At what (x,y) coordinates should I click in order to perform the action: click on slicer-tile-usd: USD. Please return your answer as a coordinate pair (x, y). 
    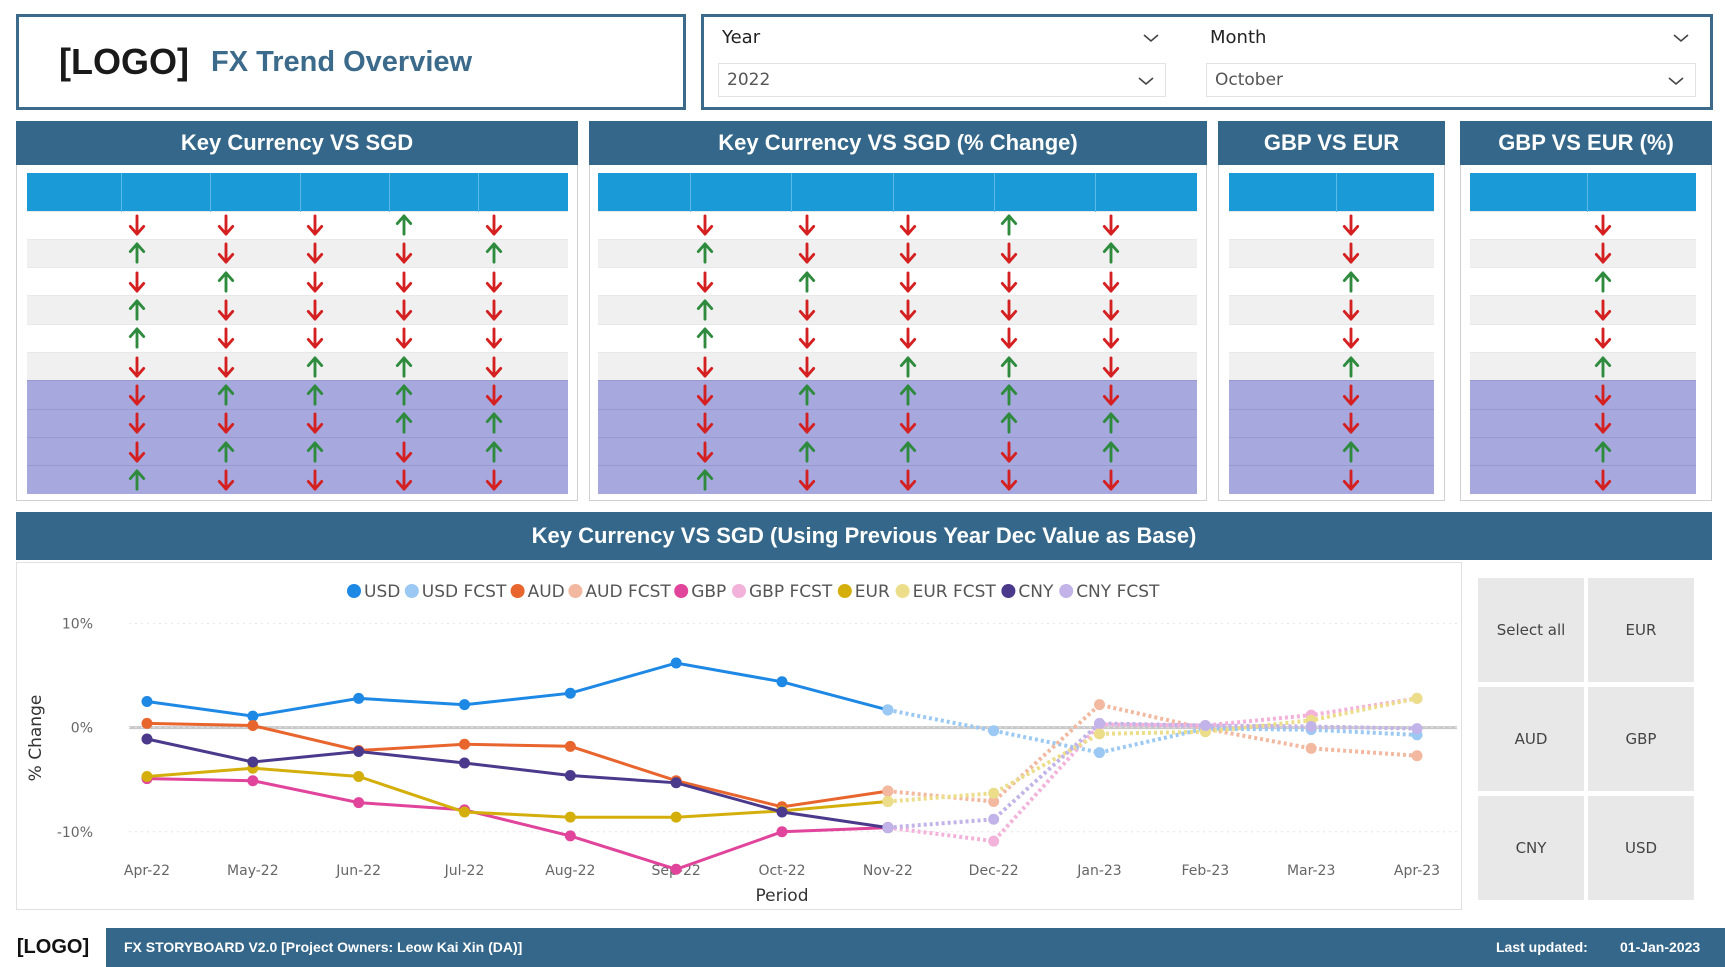
    Looking at the image, I should click on (1641, 848).